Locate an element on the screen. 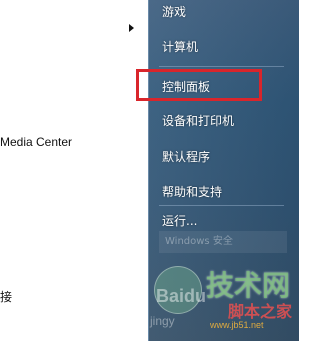  menu-item-games: 游戏 is located at coordinates (174, 11).